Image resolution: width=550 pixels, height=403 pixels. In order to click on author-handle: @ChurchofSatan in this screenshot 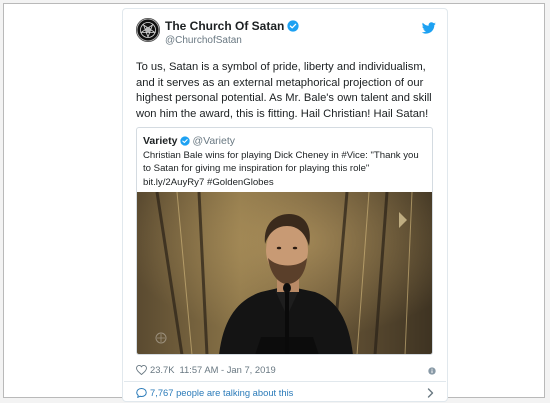, I will do `click(203, 40)`.